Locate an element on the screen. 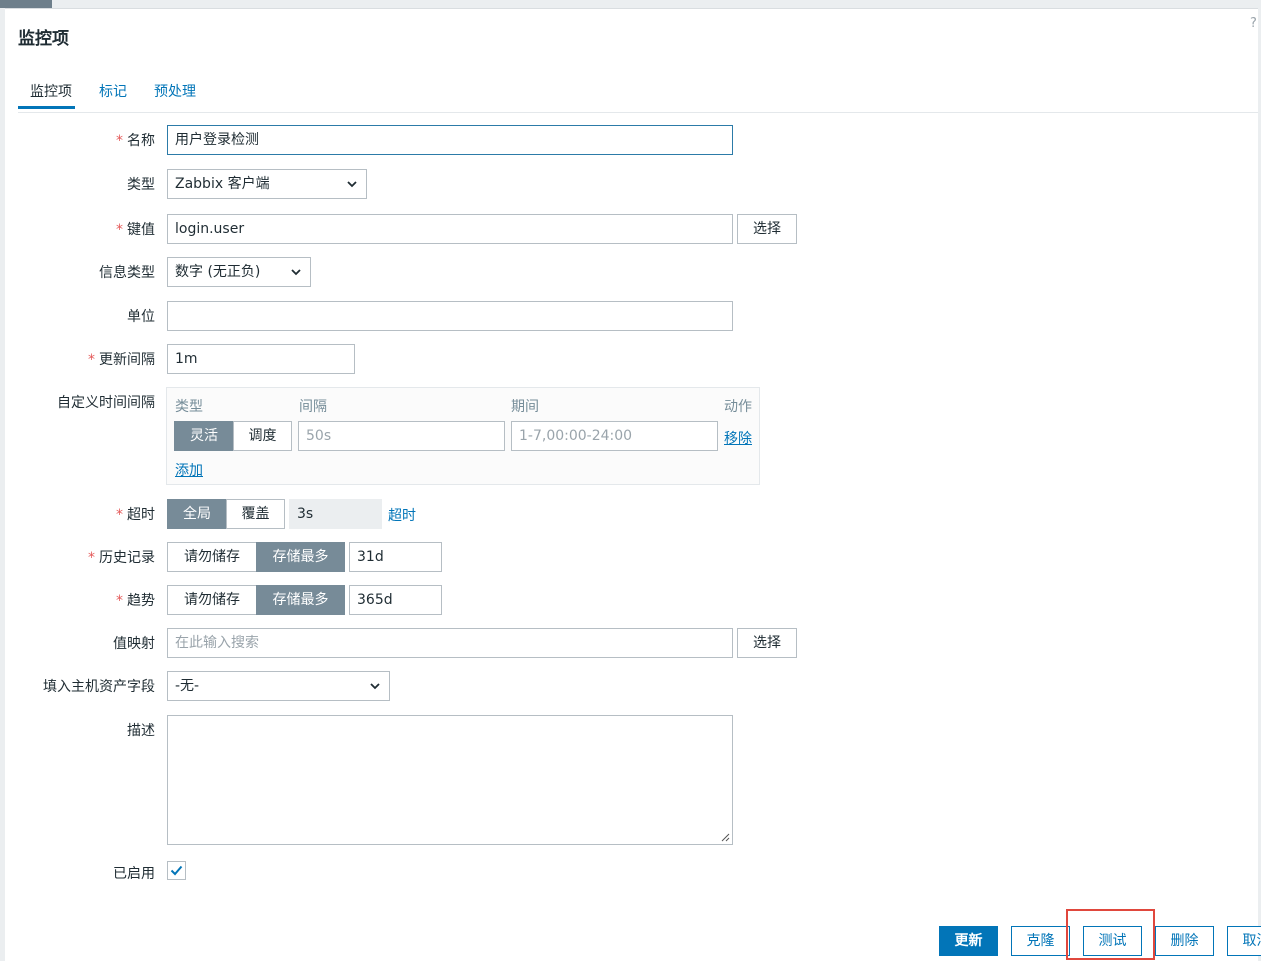  clone-button: 克隆 is located at coordinates (1040, 941).